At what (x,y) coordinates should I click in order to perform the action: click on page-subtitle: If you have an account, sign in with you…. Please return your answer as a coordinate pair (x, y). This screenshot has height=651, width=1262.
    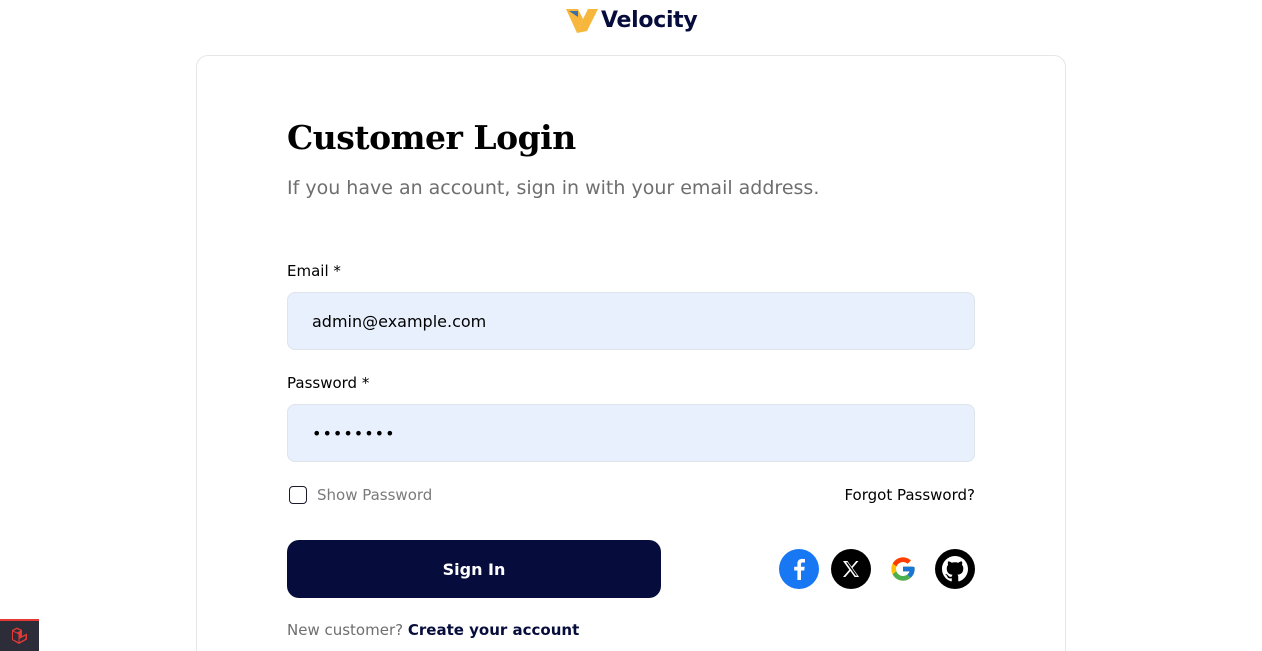
    Looking at the image, I should click on (553, 188).